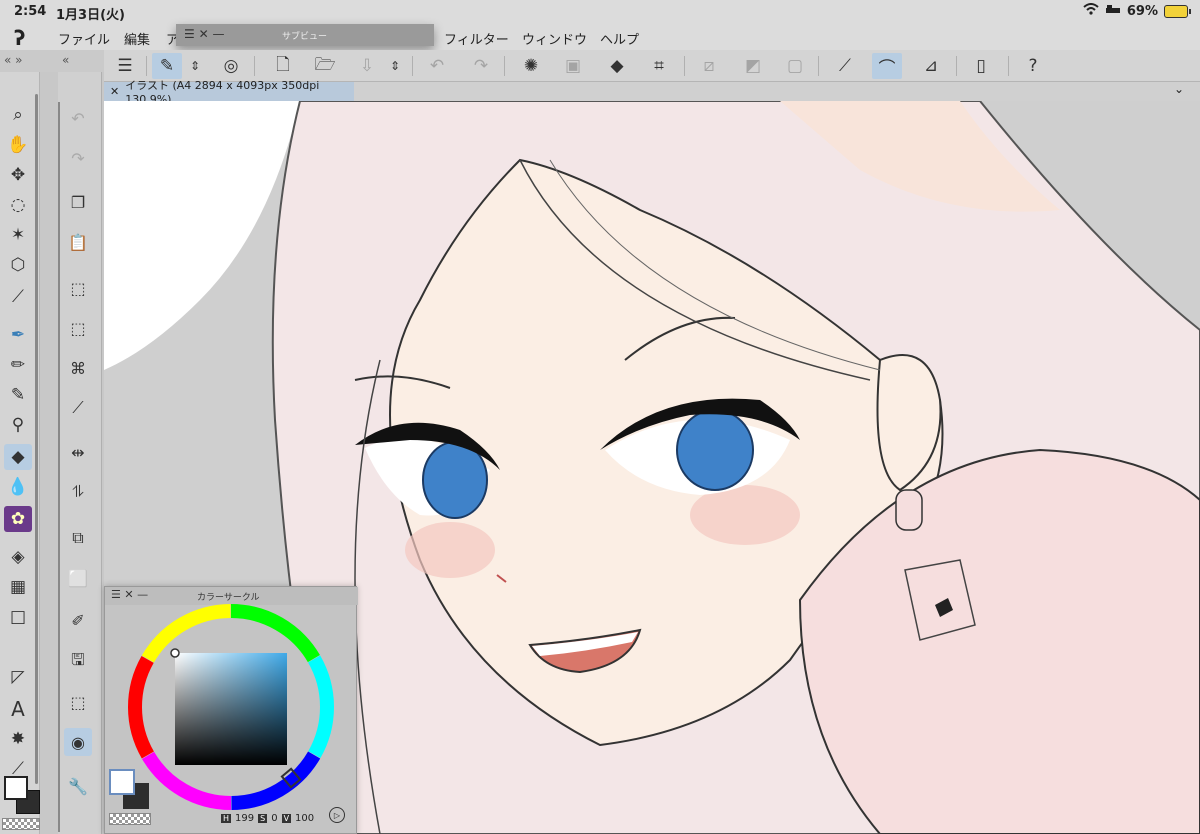  What do you see at coordinates (18, 205) in the screenshot?
I see `lasso-icon: ◌` at bounding box center [18, 205].